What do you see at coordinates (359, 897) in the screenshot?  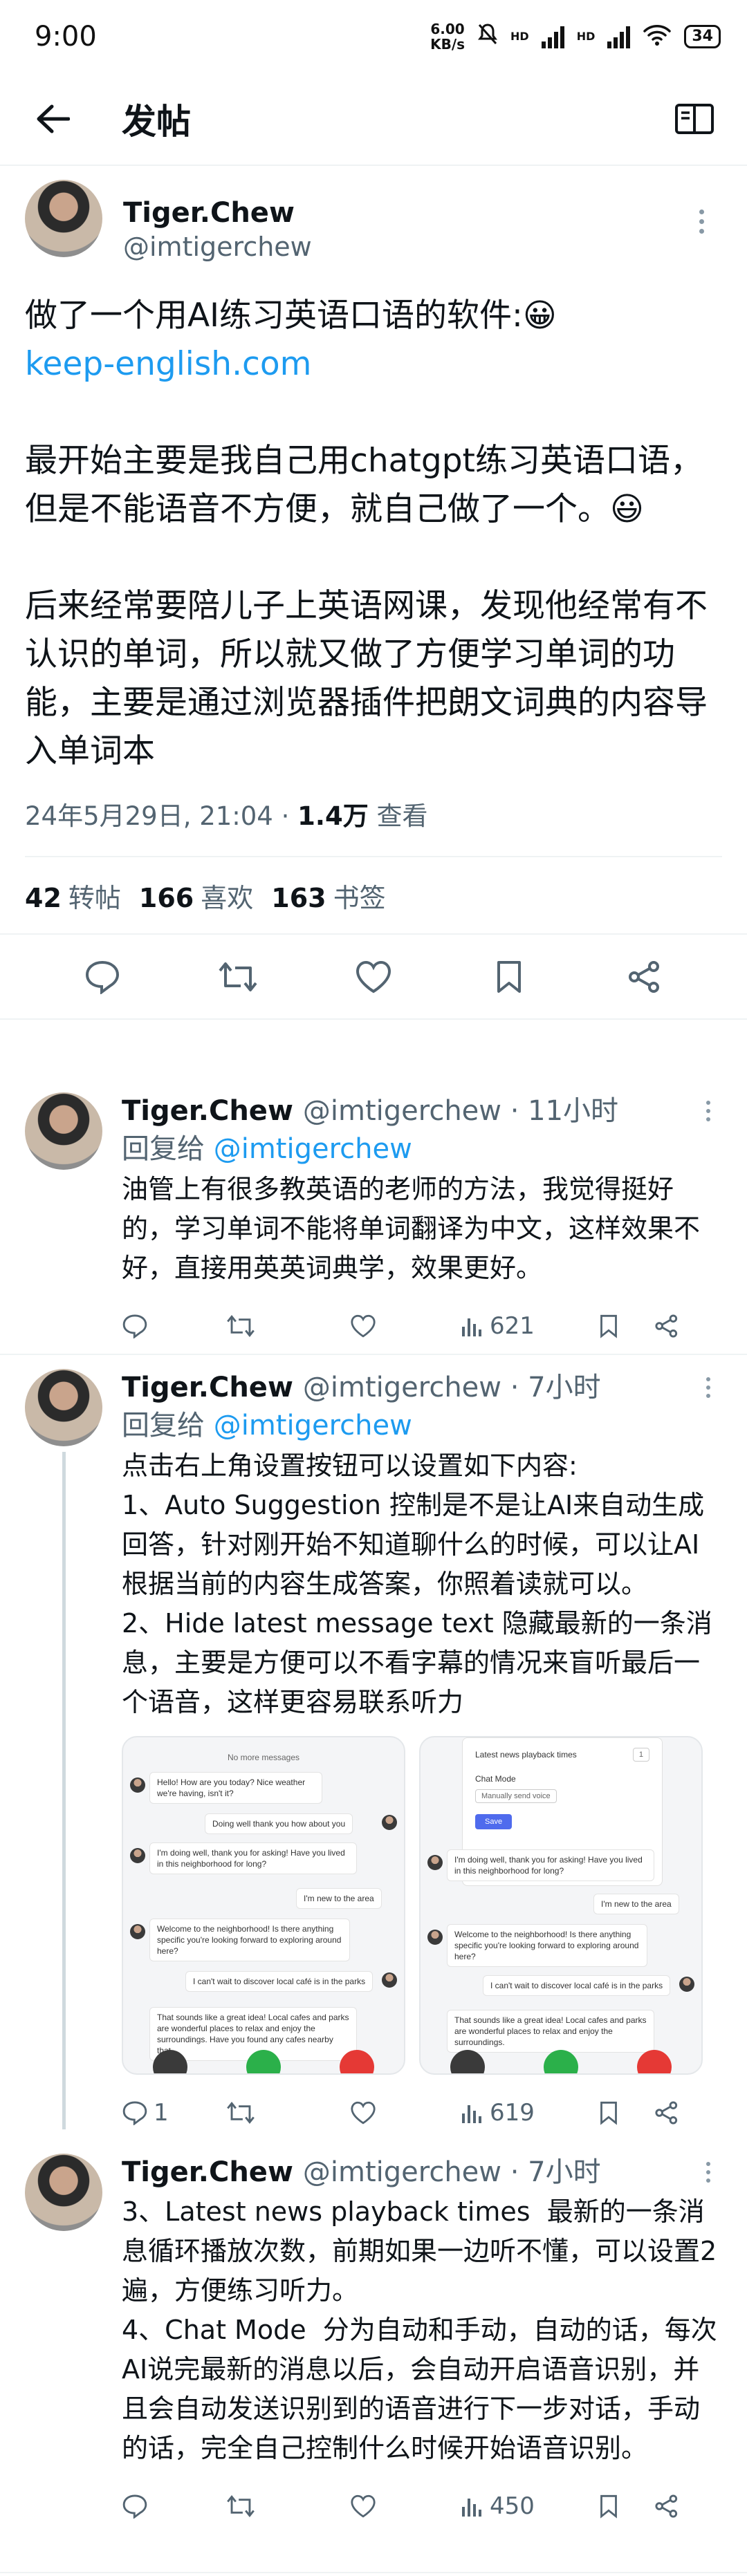 I see `bookmarks-label: 书签` at bounding box center [359, 897].